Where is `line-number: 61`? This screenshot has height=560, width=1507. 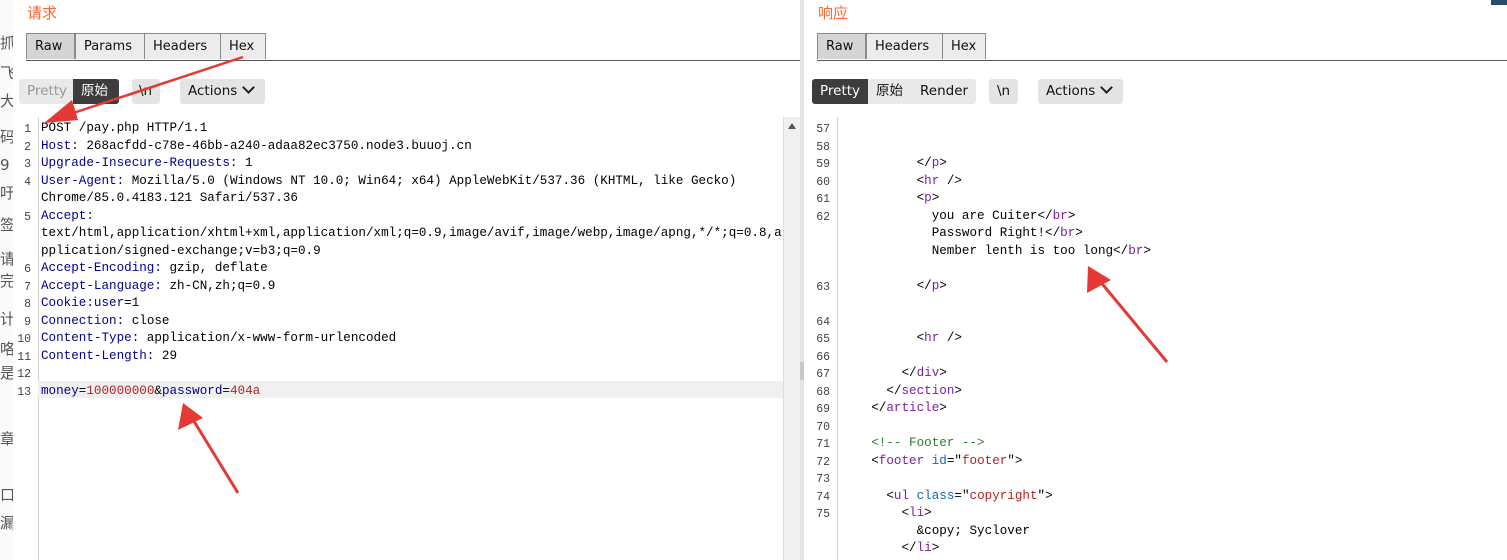 line-number: 61 is located at coordinates (823, 199).